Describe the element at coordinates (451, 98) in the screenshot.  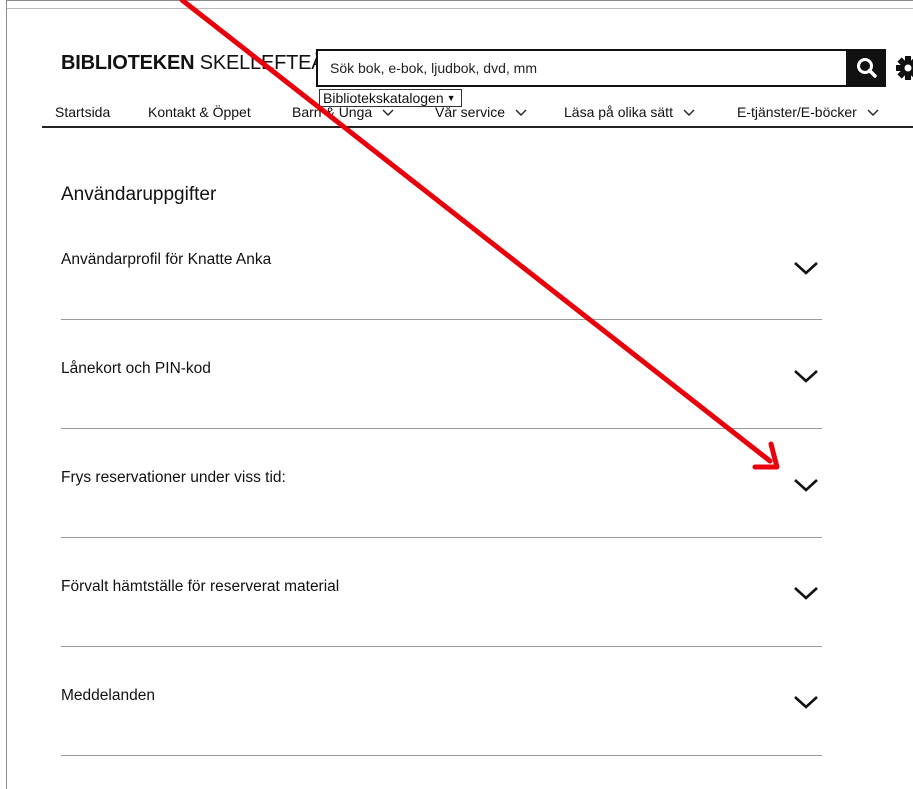
I see `caret-down-icon: ▼` at that location.